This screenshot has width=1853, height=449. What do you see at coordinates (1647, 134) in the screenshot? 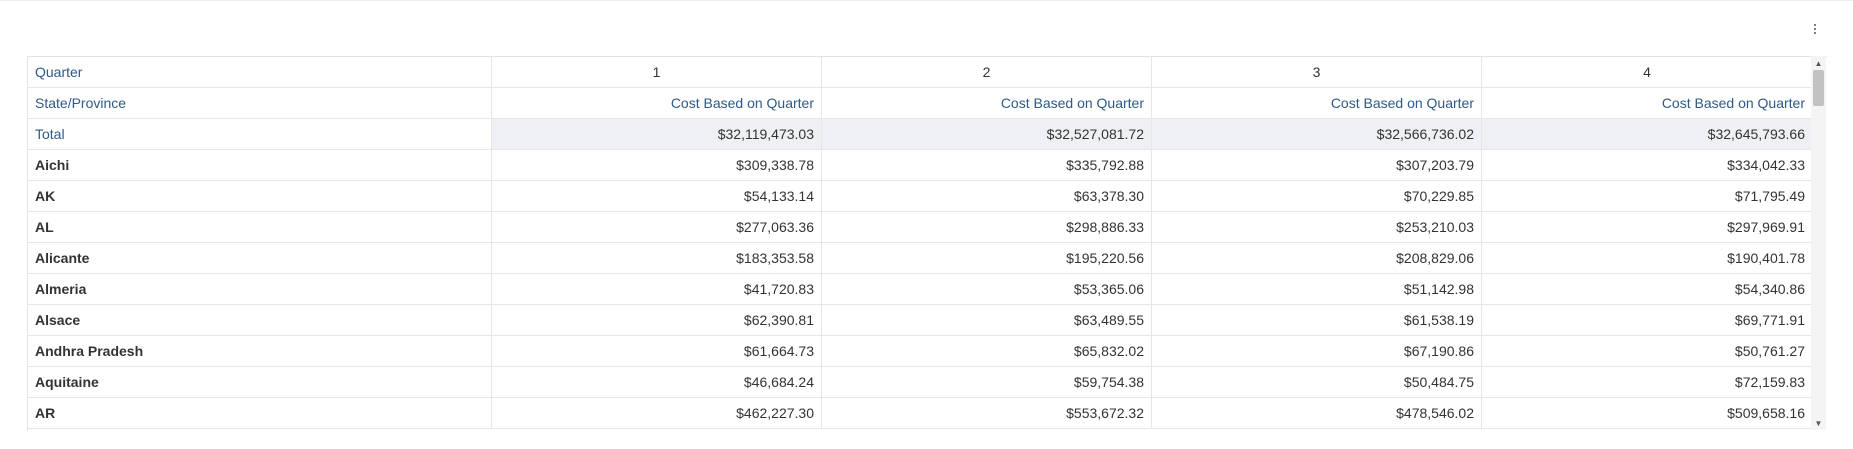
I see `total-value-q4: $32,645,793.66` at bounding box center [1647, 134].